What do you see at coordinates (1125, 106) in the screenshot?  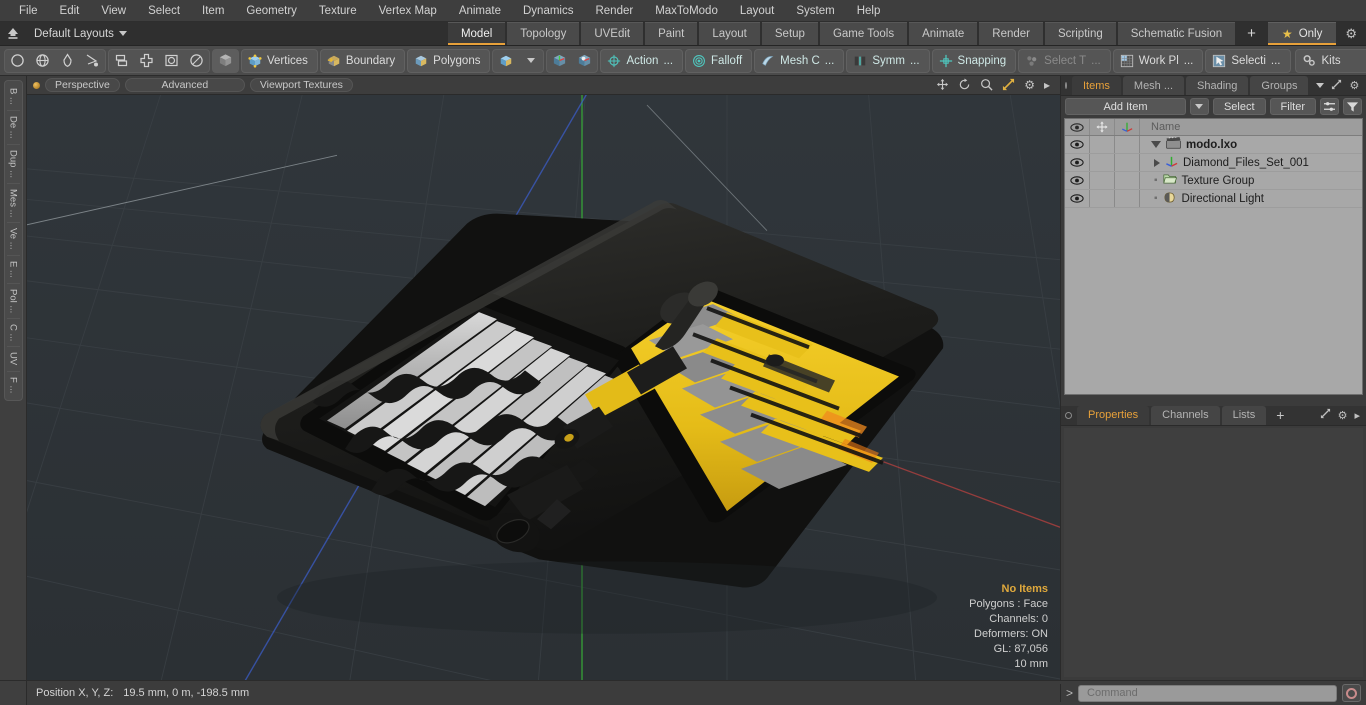 I see `add-item-button: Add Item` at bounding box center [1125, 106].